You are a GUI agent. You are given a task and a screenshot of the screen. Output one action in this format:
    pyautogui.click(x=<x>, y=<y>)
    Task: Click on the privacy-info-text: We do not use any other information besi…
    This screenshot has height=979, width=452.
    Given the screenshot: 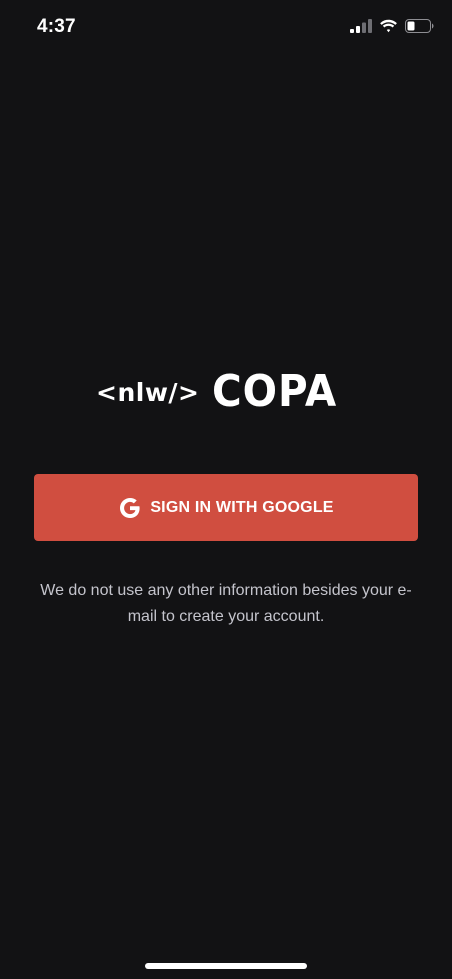 What is the action you would take?
    pyautogui.click(x=226, y=603)
    